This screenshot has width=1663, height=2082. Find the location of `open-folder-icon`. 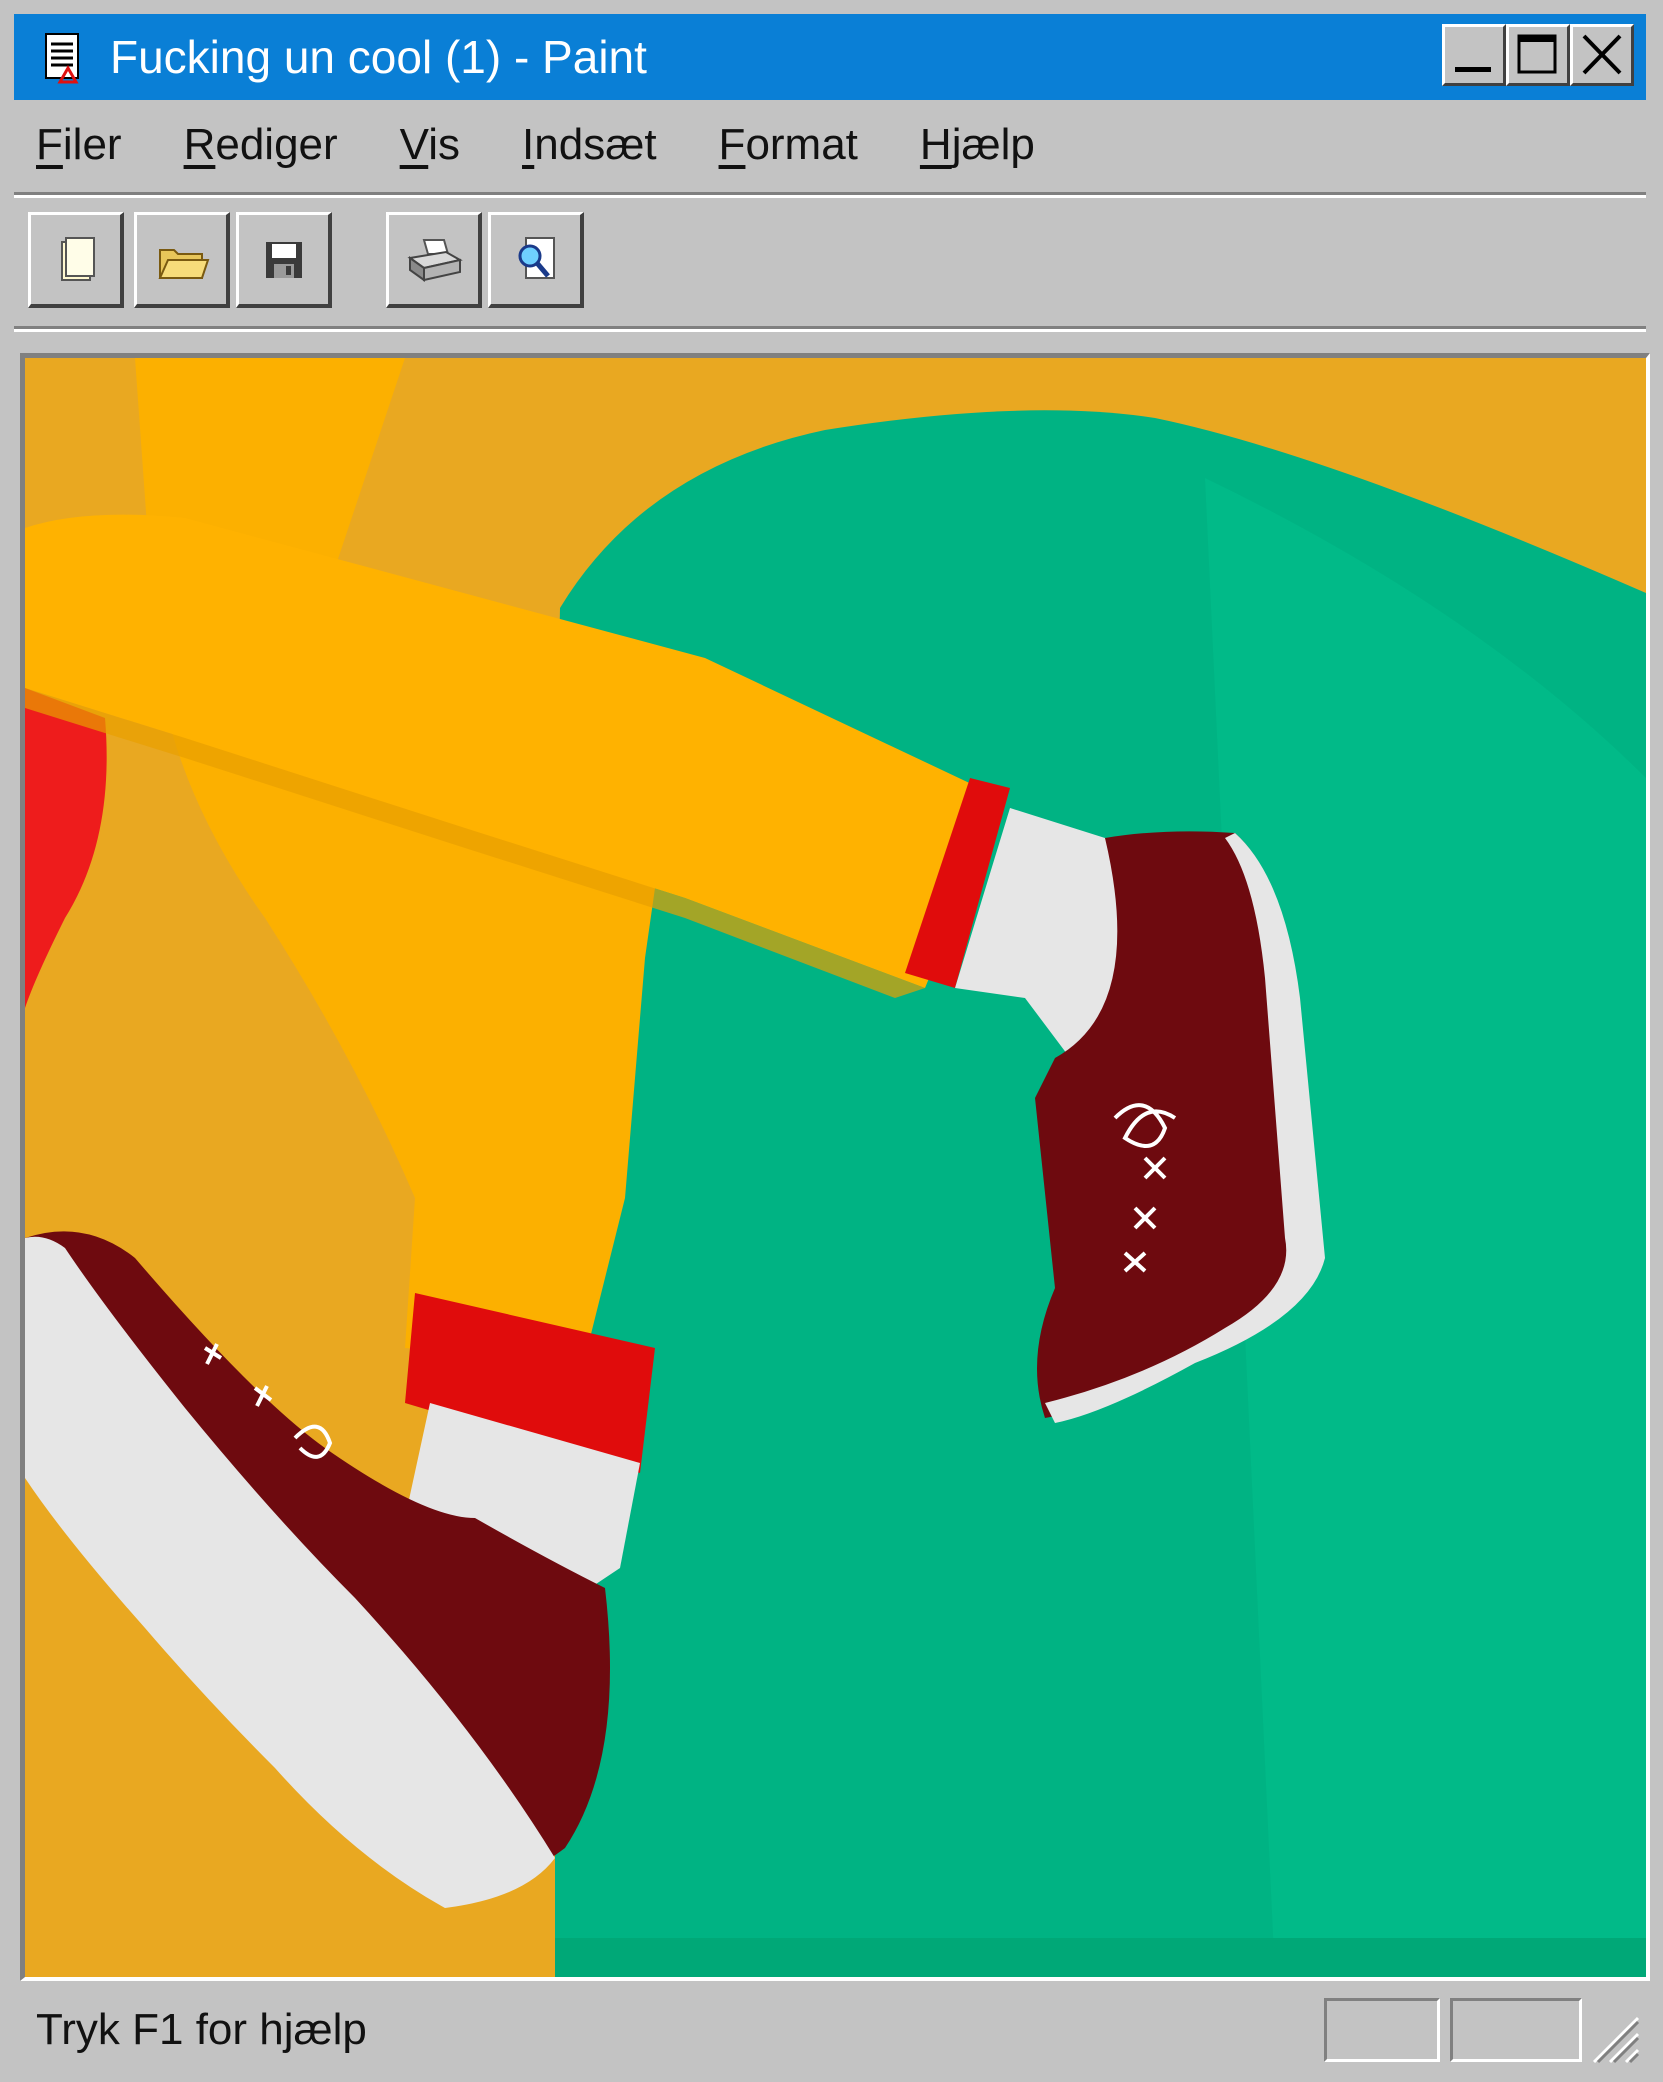

open-folder-icon is located at coordinates (183, 263).